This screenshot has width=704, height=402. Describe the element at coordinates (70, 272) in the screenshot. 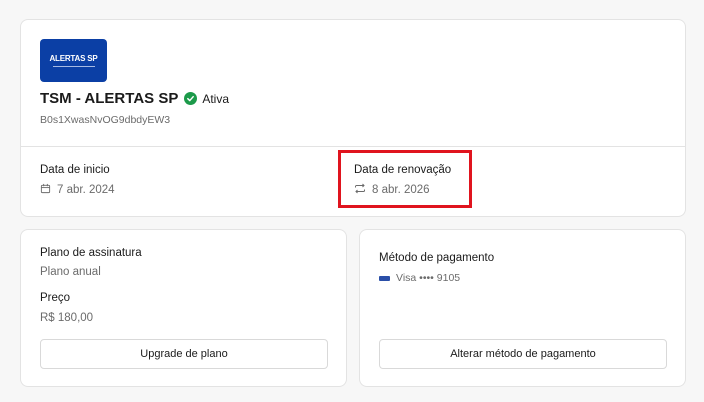

I see `plan-value: Plano anual` at that location.